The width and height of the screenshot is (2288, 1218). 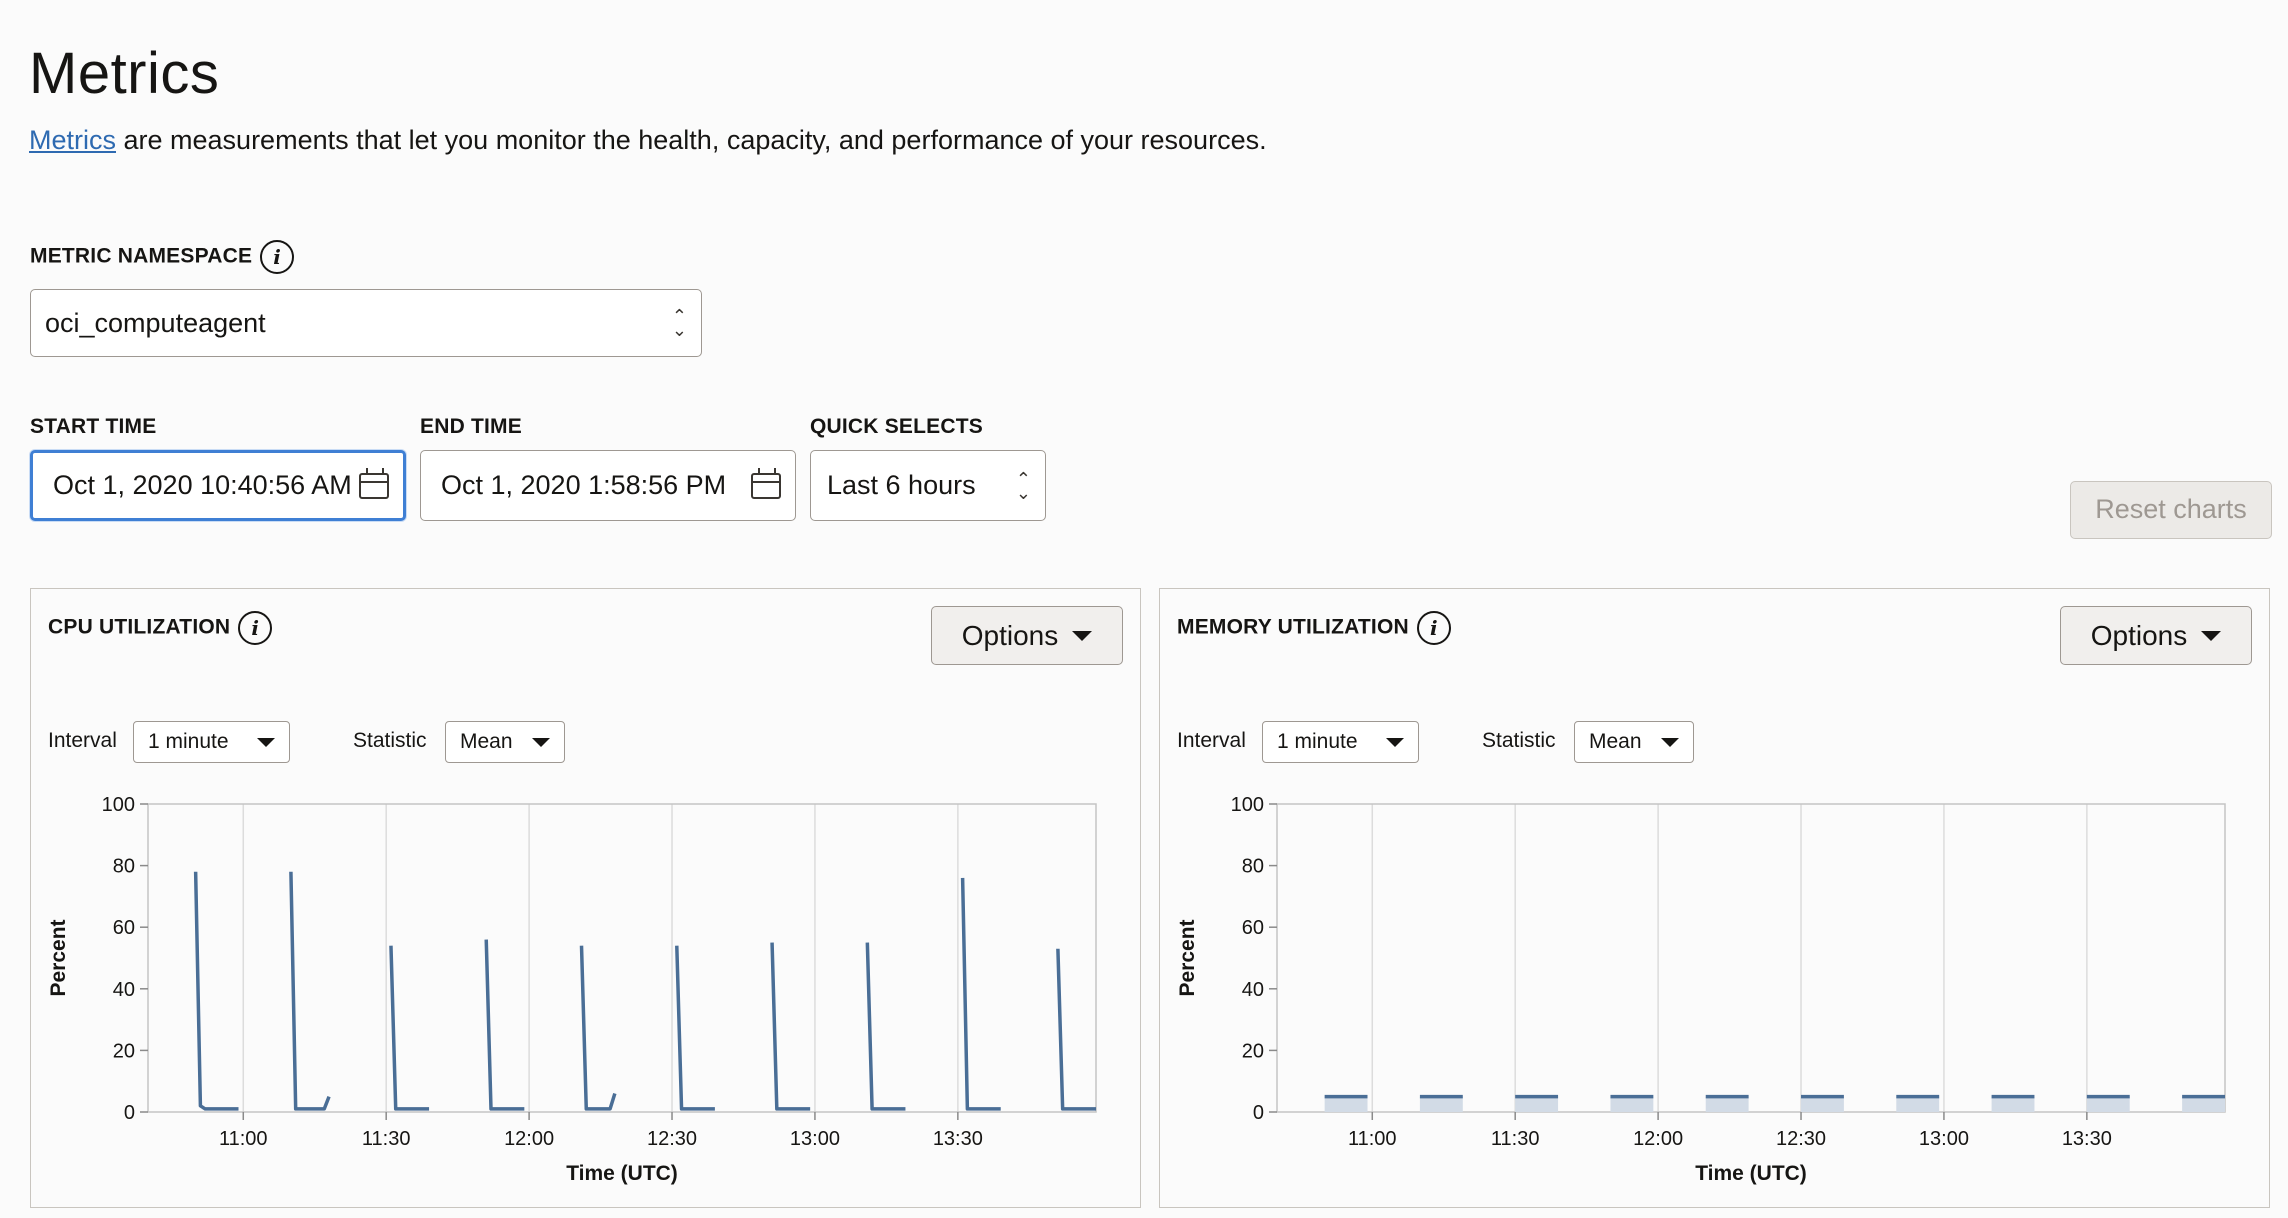 What do you see at coordinates (72, 140) in the screenshot?
I see `metrics-link: Metrics` at bounding box center [72, 140].